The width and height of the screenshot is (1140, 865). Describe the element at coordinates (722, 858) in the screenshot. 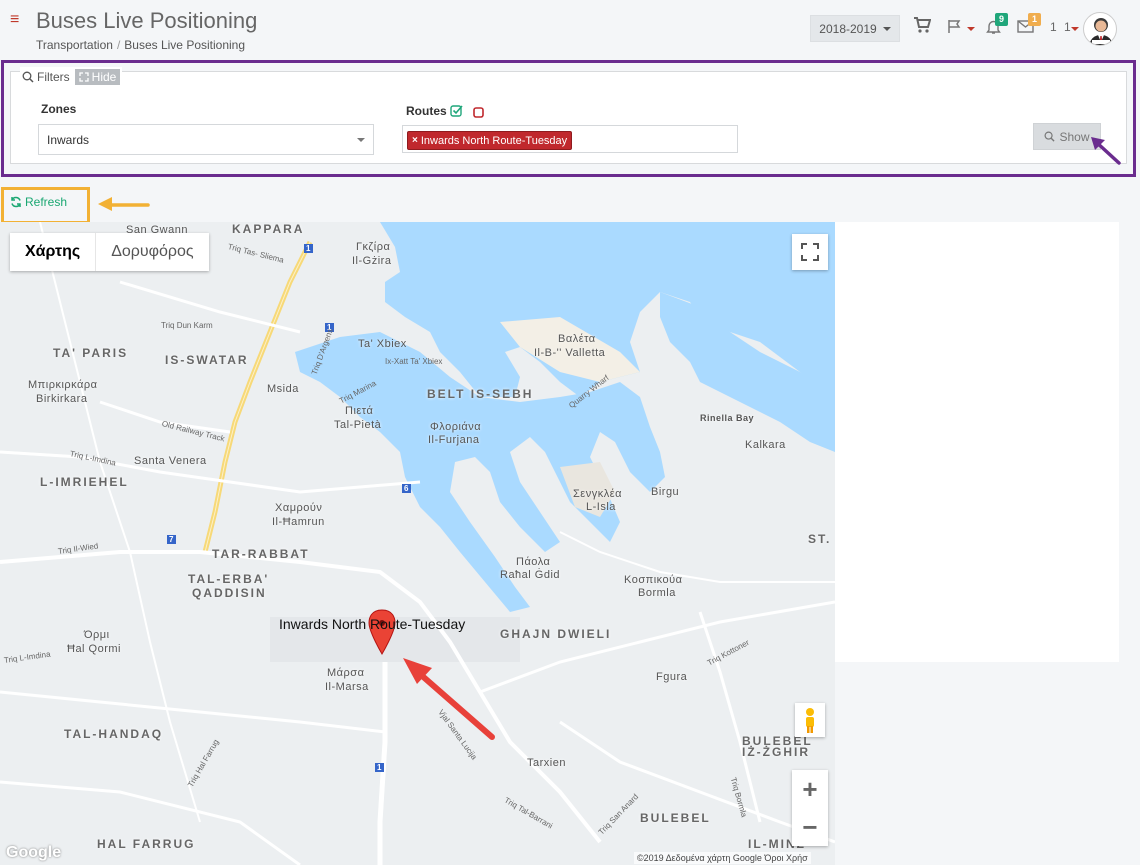

I see `map-attribution: ©2019 Δεδομένα χάρτη Google Όροι Χρήσ` at that location.